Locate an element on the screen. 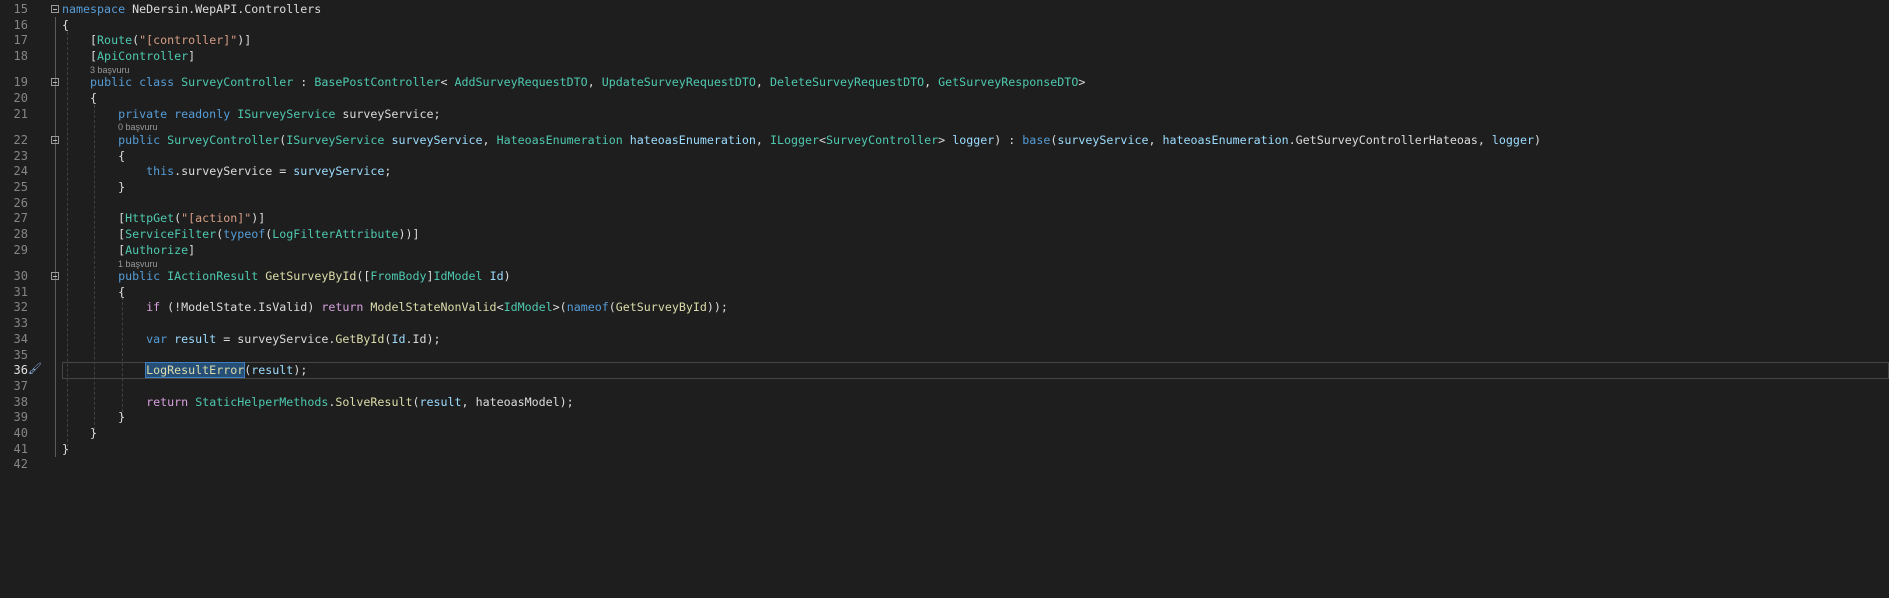  line-number: 20 is located at coordinates (20, 98).